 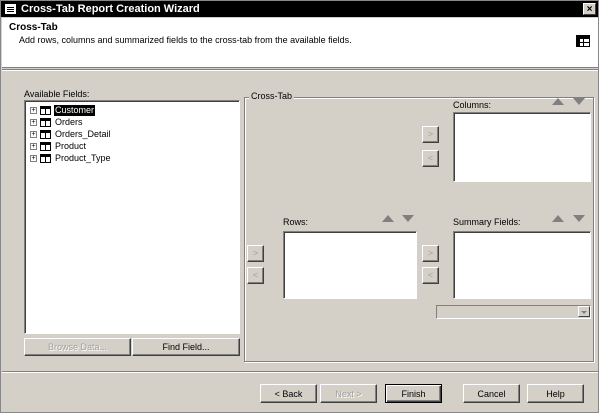 What do you see at coordinates (487, 222) in the screenshot?
I see `summary-fields-label: Summary Fields:` at bounding box center [487, 222].